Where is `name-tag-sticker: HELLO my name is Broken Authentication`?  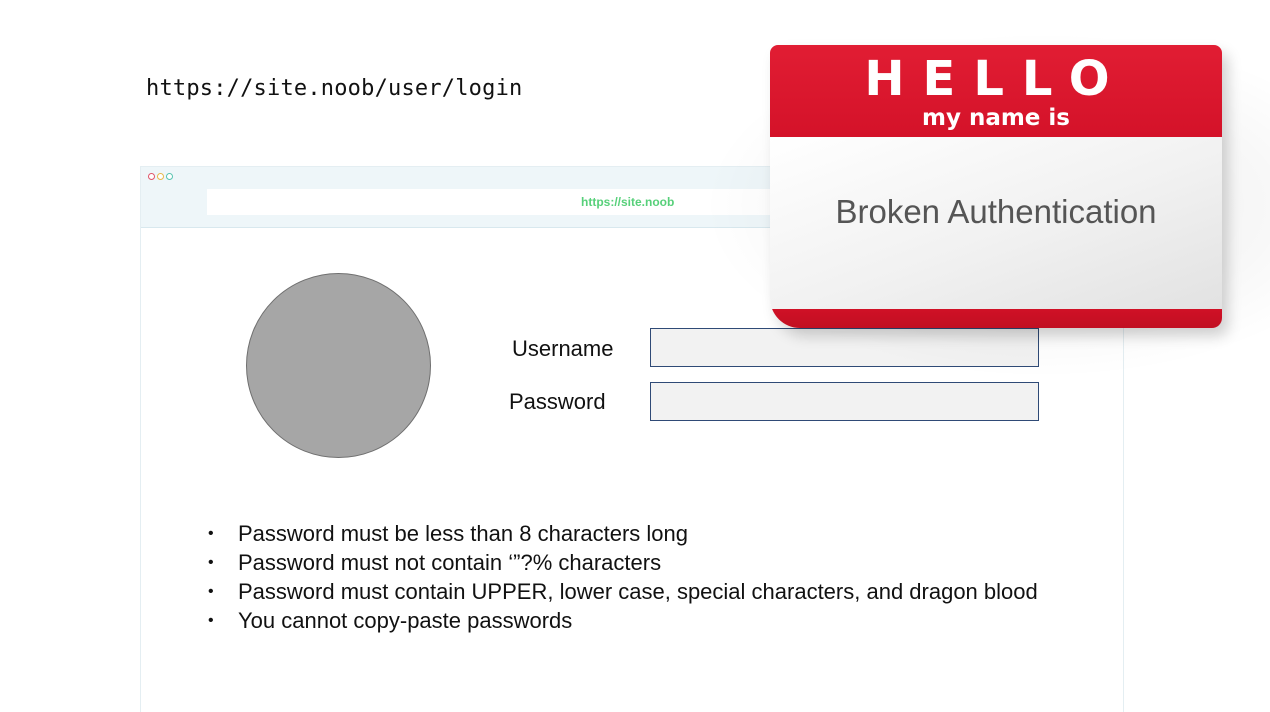 name-tag-sticker: HELLO my name is Broken Authentication is located at coordinates (996, 186).